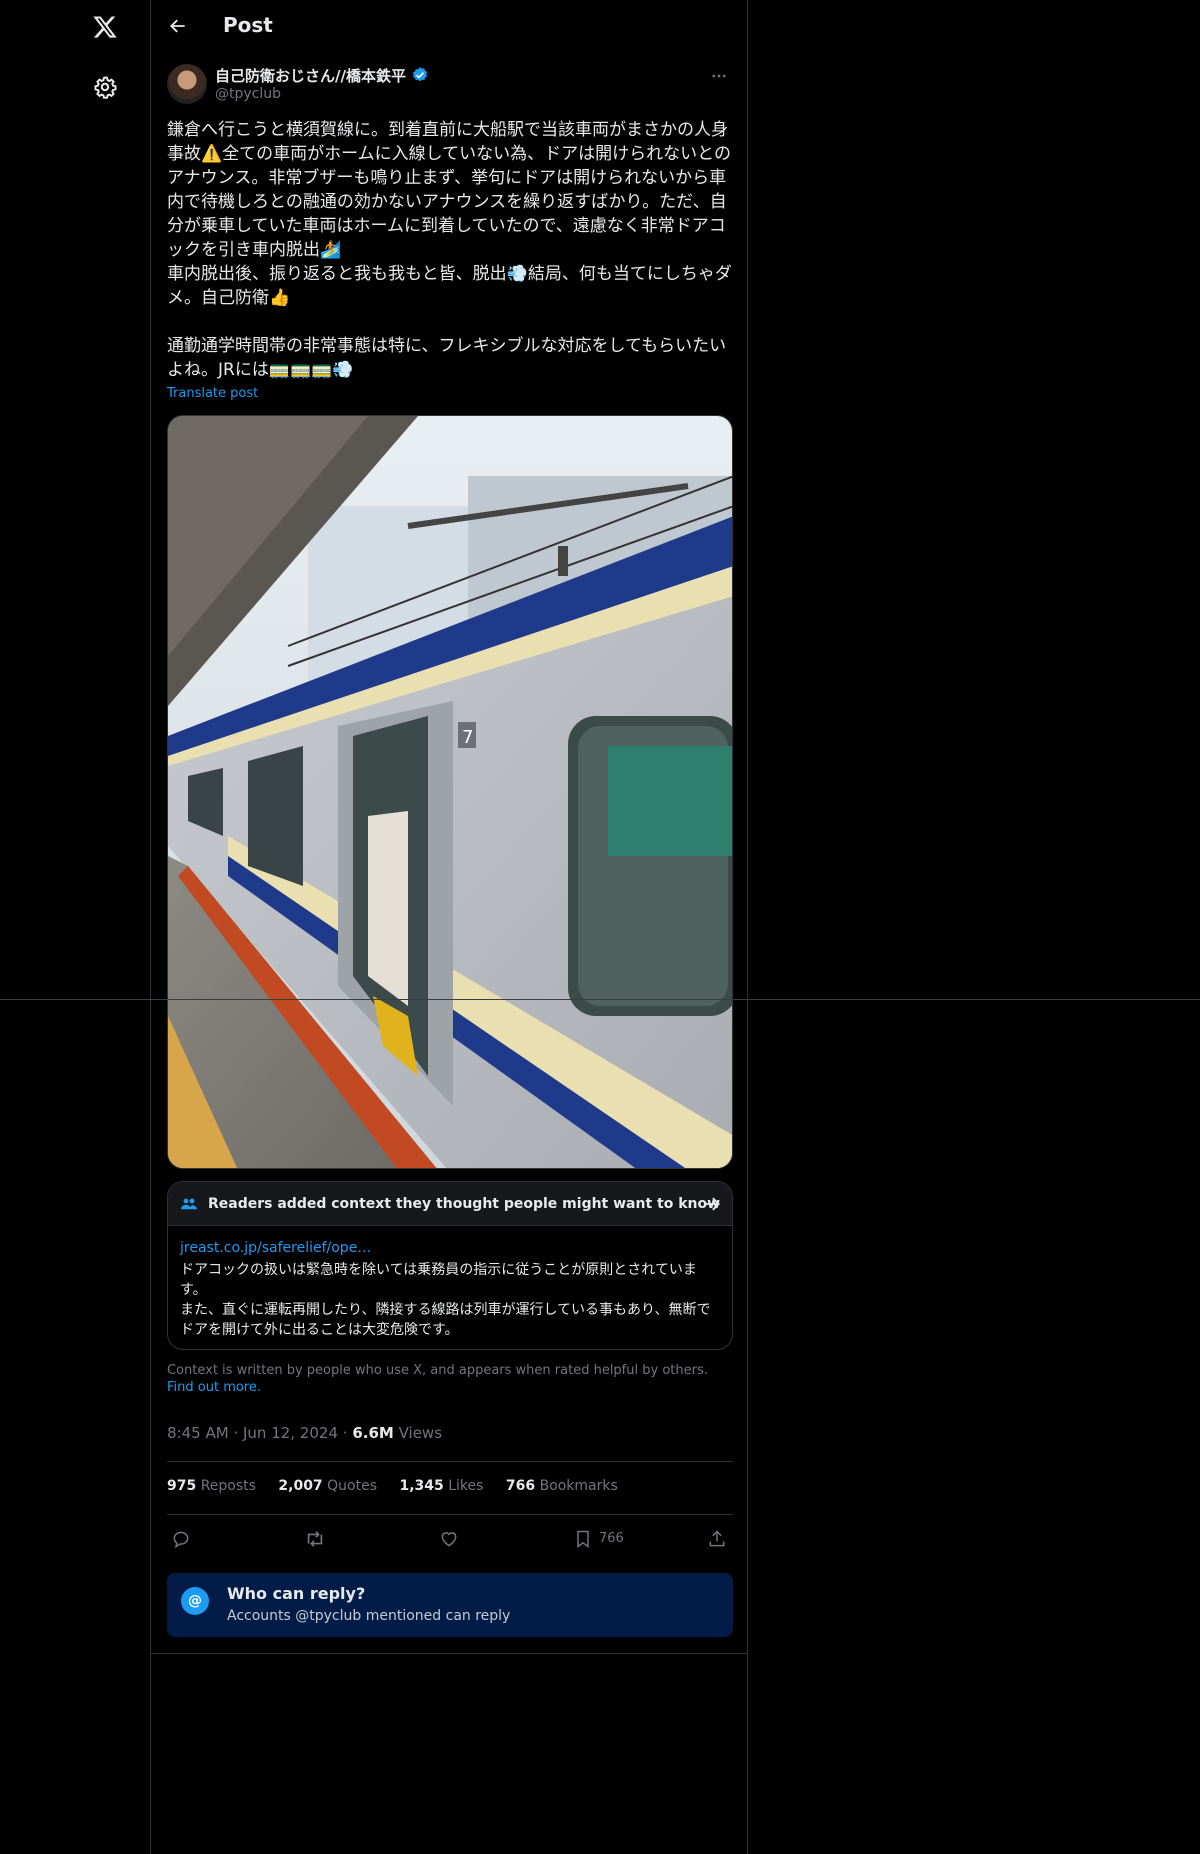  What do you see at coordinates (611, 1538) in the screenshot?
I see `bookmark-count: 766` at bounding box center [611, 1538].